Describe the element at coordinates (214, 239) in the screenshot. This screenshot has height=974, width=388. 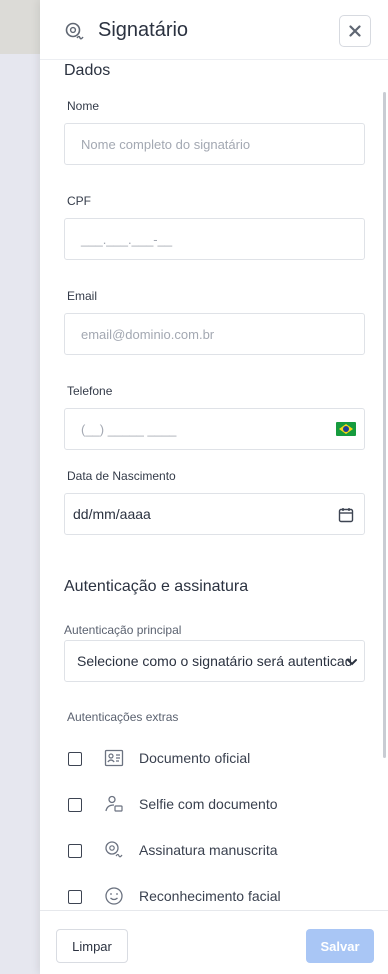
I see `cpf-input: ___.___.___-__` at that location.